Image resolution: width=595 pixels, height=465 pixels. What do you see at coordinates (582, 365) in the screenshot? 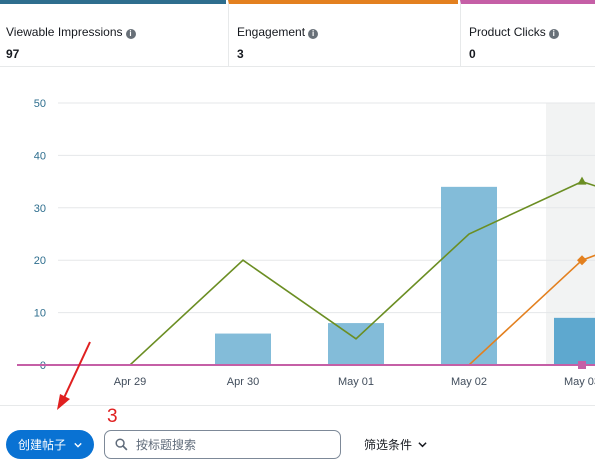
I see `data-point` at bounding box center [582, 365].